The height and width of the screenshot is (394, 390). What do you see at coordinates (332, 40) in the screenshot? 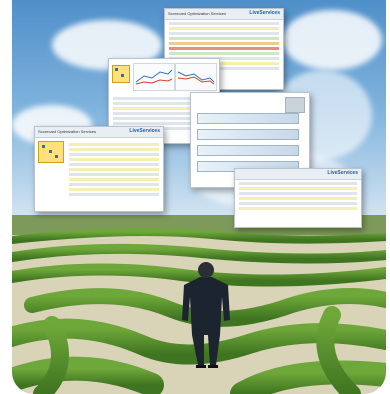
I see `cloud` at bounding box center [332, 40].